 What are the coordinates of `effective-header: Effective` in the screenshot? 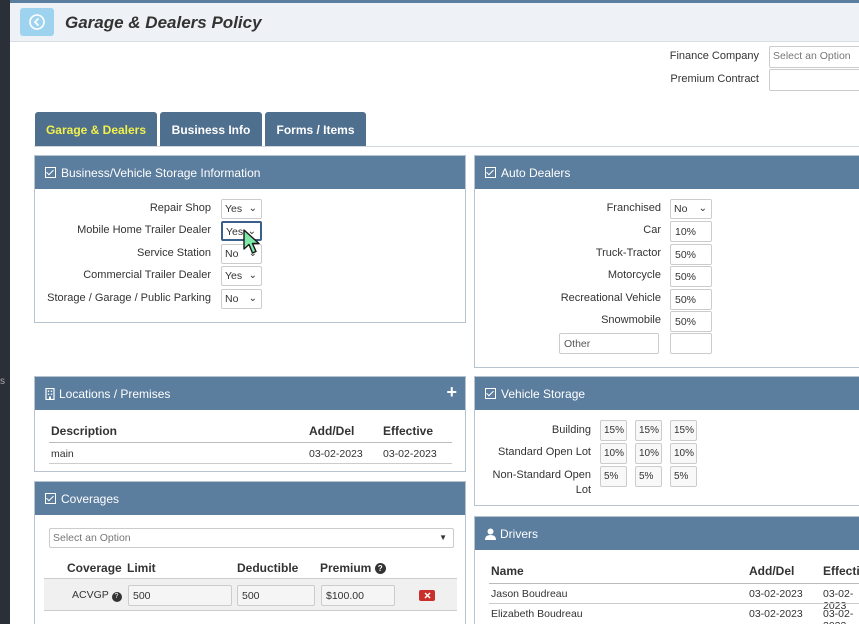 It's located at (408, 431).